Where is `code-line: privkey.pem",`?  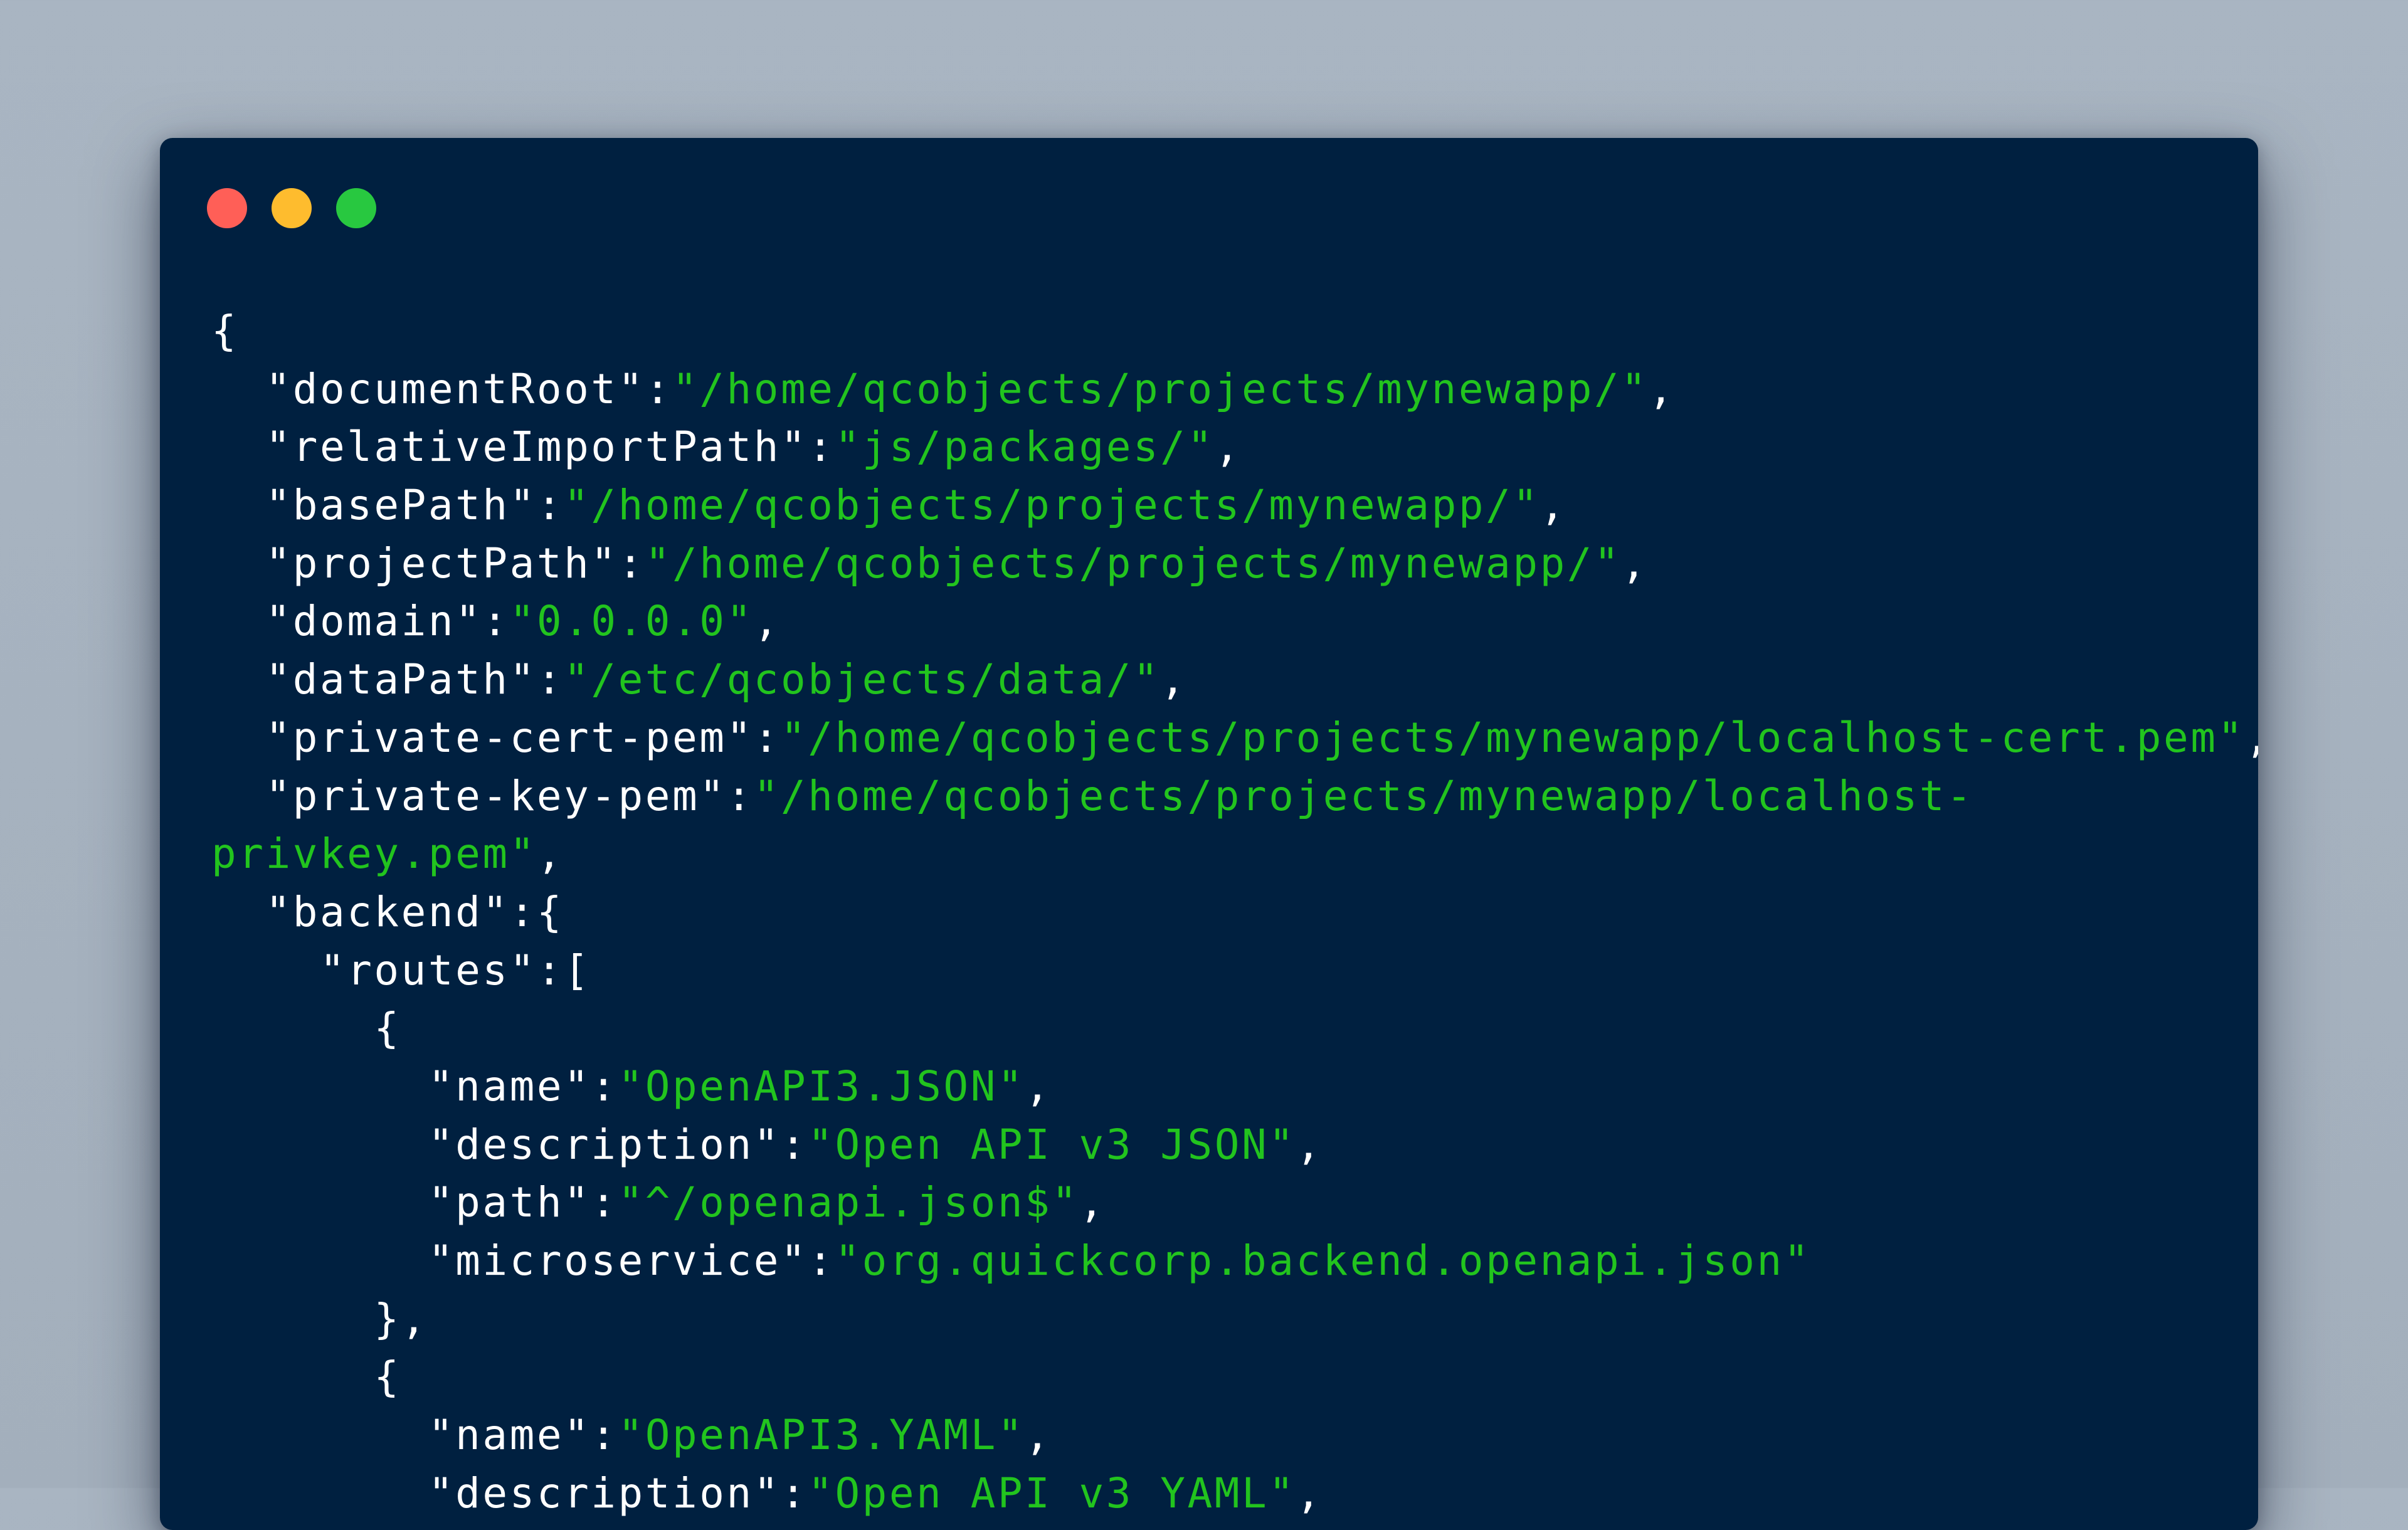 code-line: privkey.pem", is located at coordinates (1234, 855).